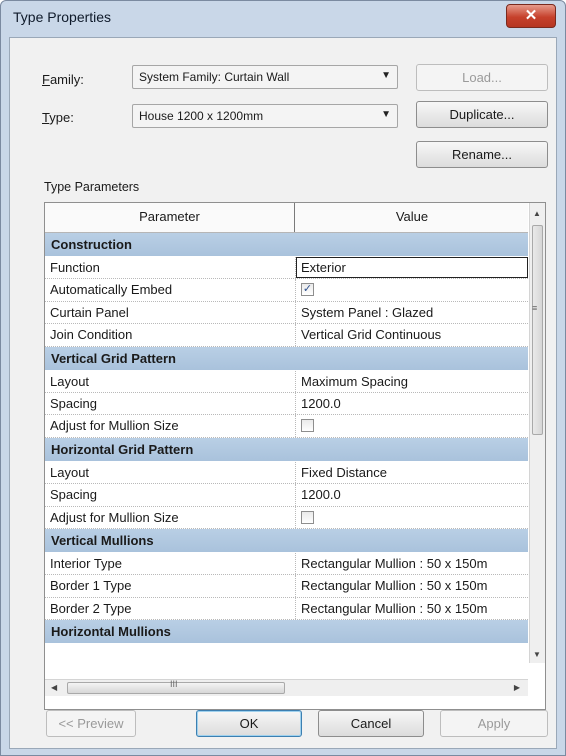  Describe the element at coordinates (249, 723) in the screenshot. I see `ok-button: OK` at that location.